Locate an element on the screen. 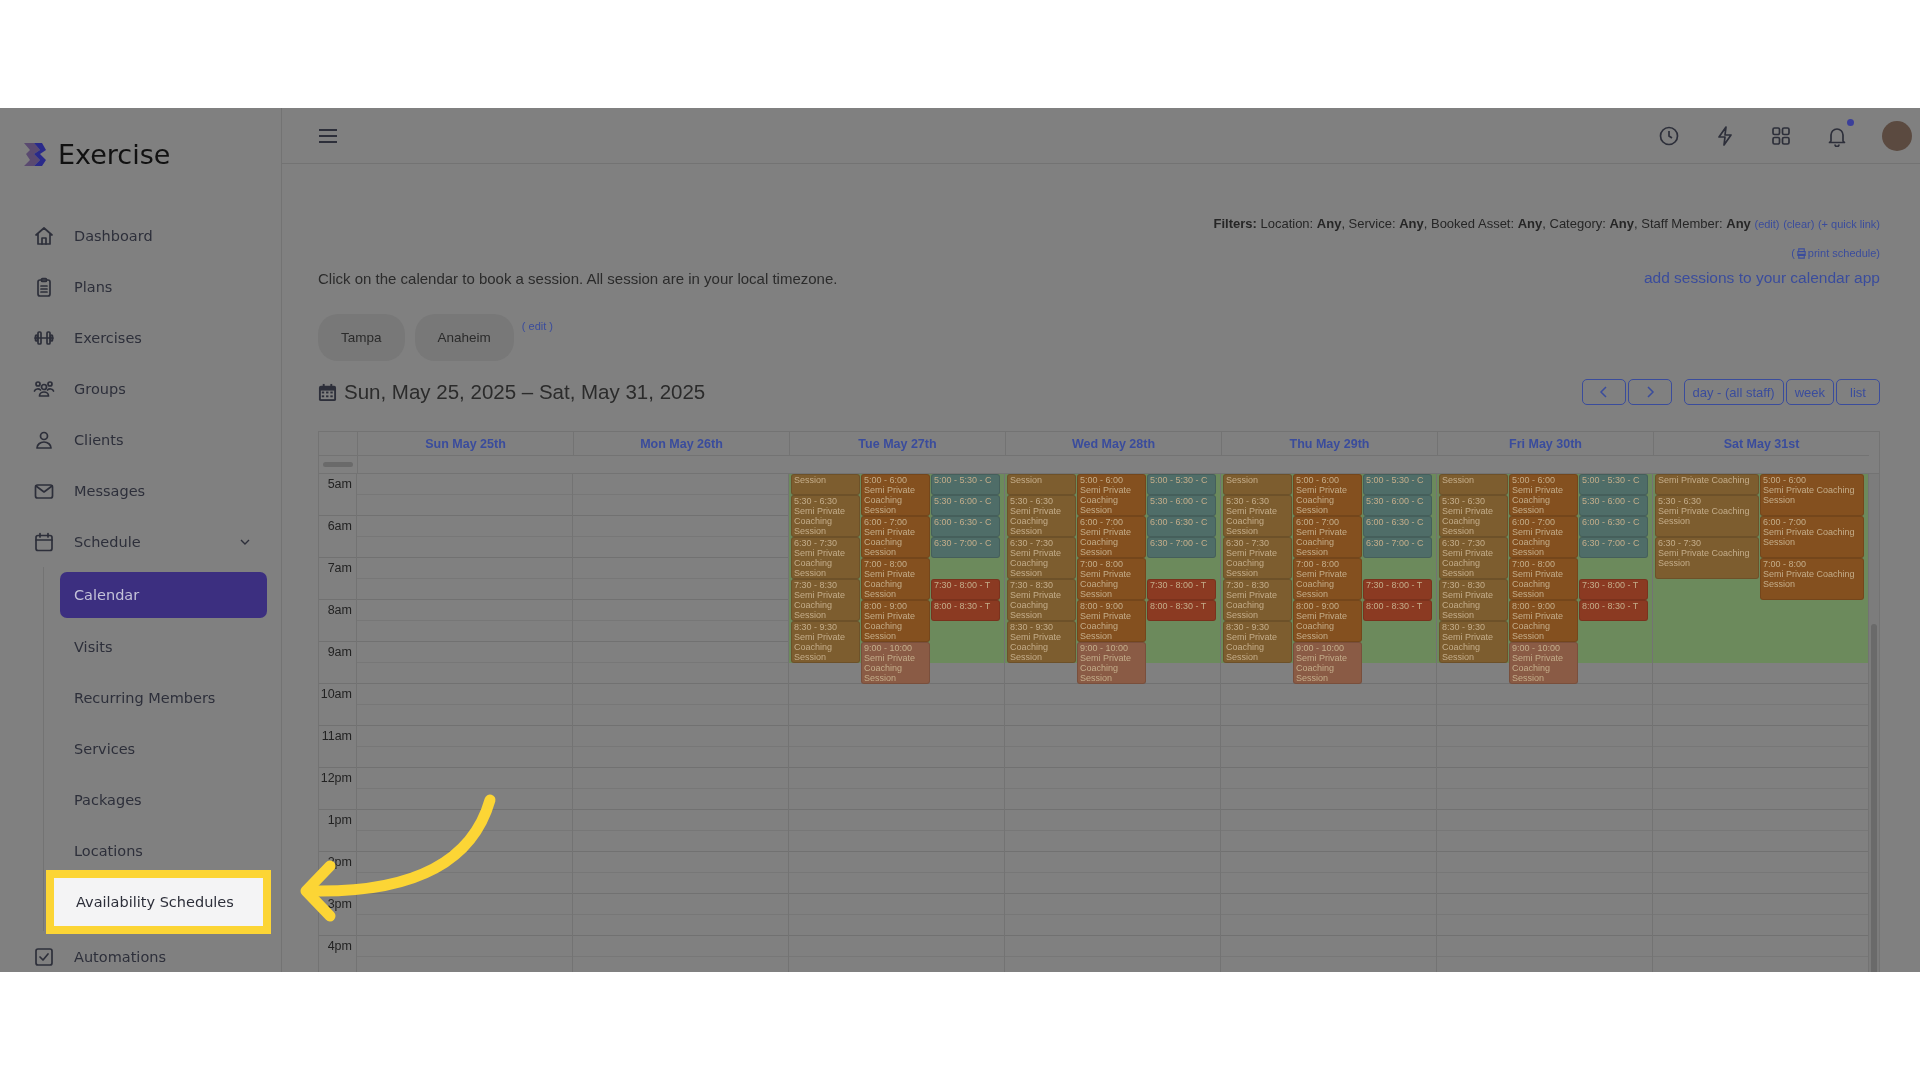 This screenshot has height=1080, width=1920. sidebar-item: Plans is located at coordinates (140, 286).